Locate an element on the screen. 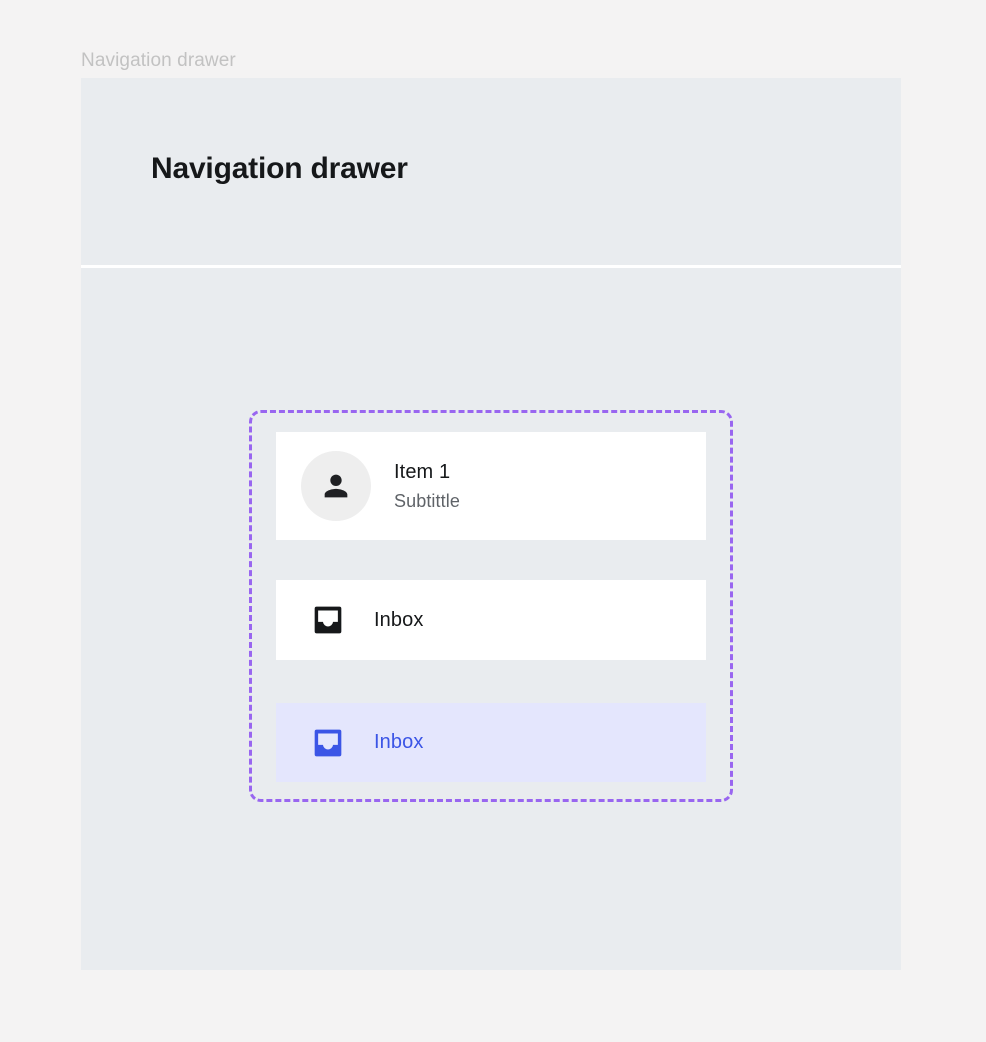  page-title: Navigation drawer is located at coordinates (279, 168).